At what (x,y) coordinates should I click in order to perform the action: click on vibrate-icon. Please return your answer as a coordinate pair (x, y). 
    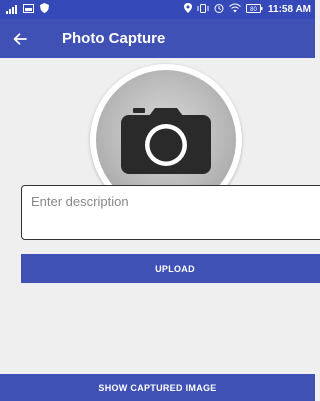
    Looking at the image, I should click on (203, 9).